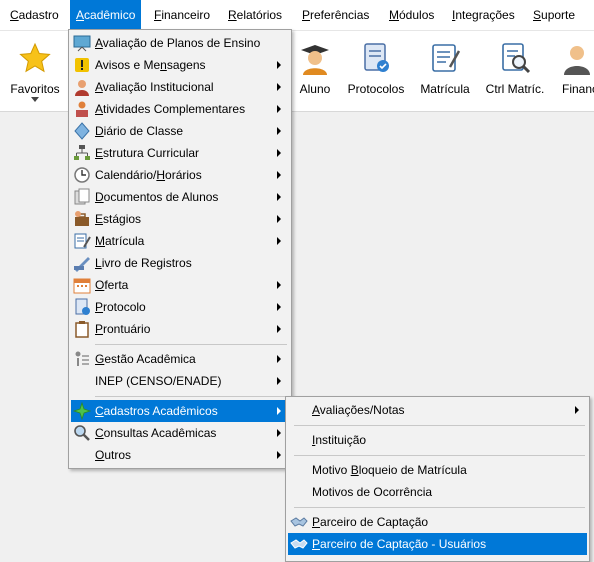 The width and height of the screenshot is (594, 562). What do you see at coordinates (376, 57) in the screenshot?
I see `protocol-document-icon` at bounding box center [376, 57].